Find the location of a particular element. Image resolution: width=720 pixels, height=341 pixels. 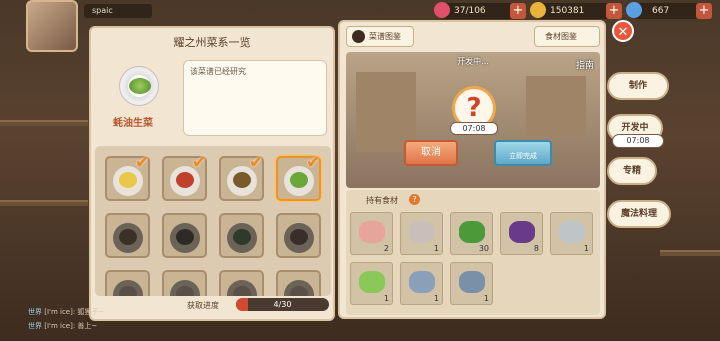

ingredient-lettuce: 1 is located at coordinates (371, 283).